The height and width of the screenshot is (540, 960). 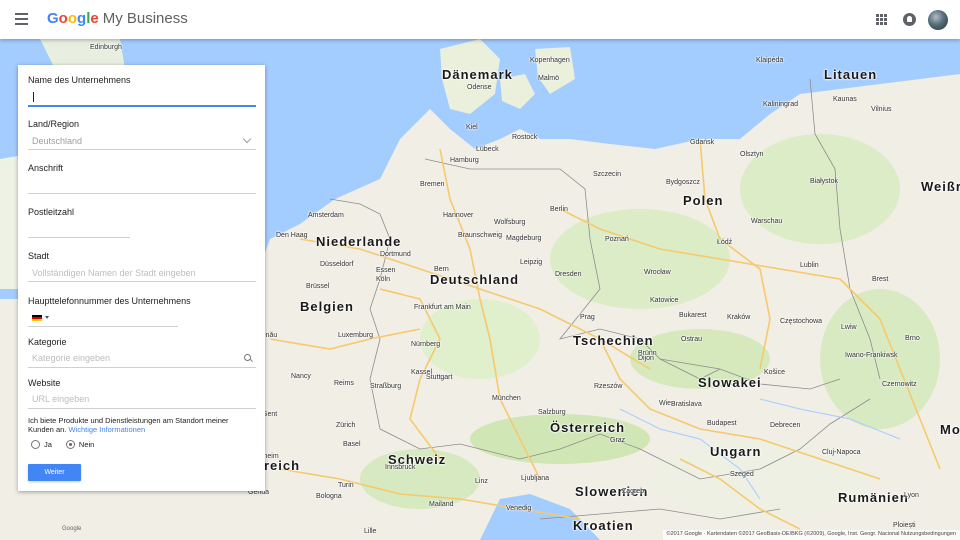 I want to click on map-city-label: Cluj-Napoca, so click(x=841, y=452).